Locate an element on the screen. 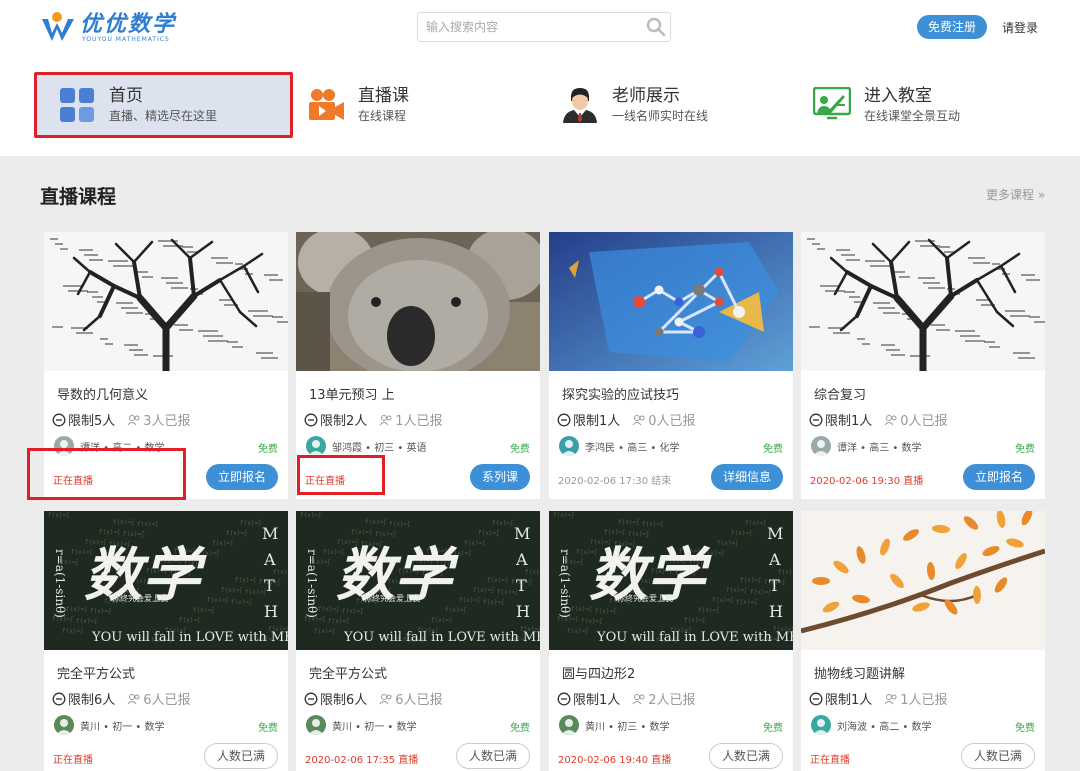  teacher-info: 刘海波 • 高二 • 数学 is located at coordinates (884, 727).